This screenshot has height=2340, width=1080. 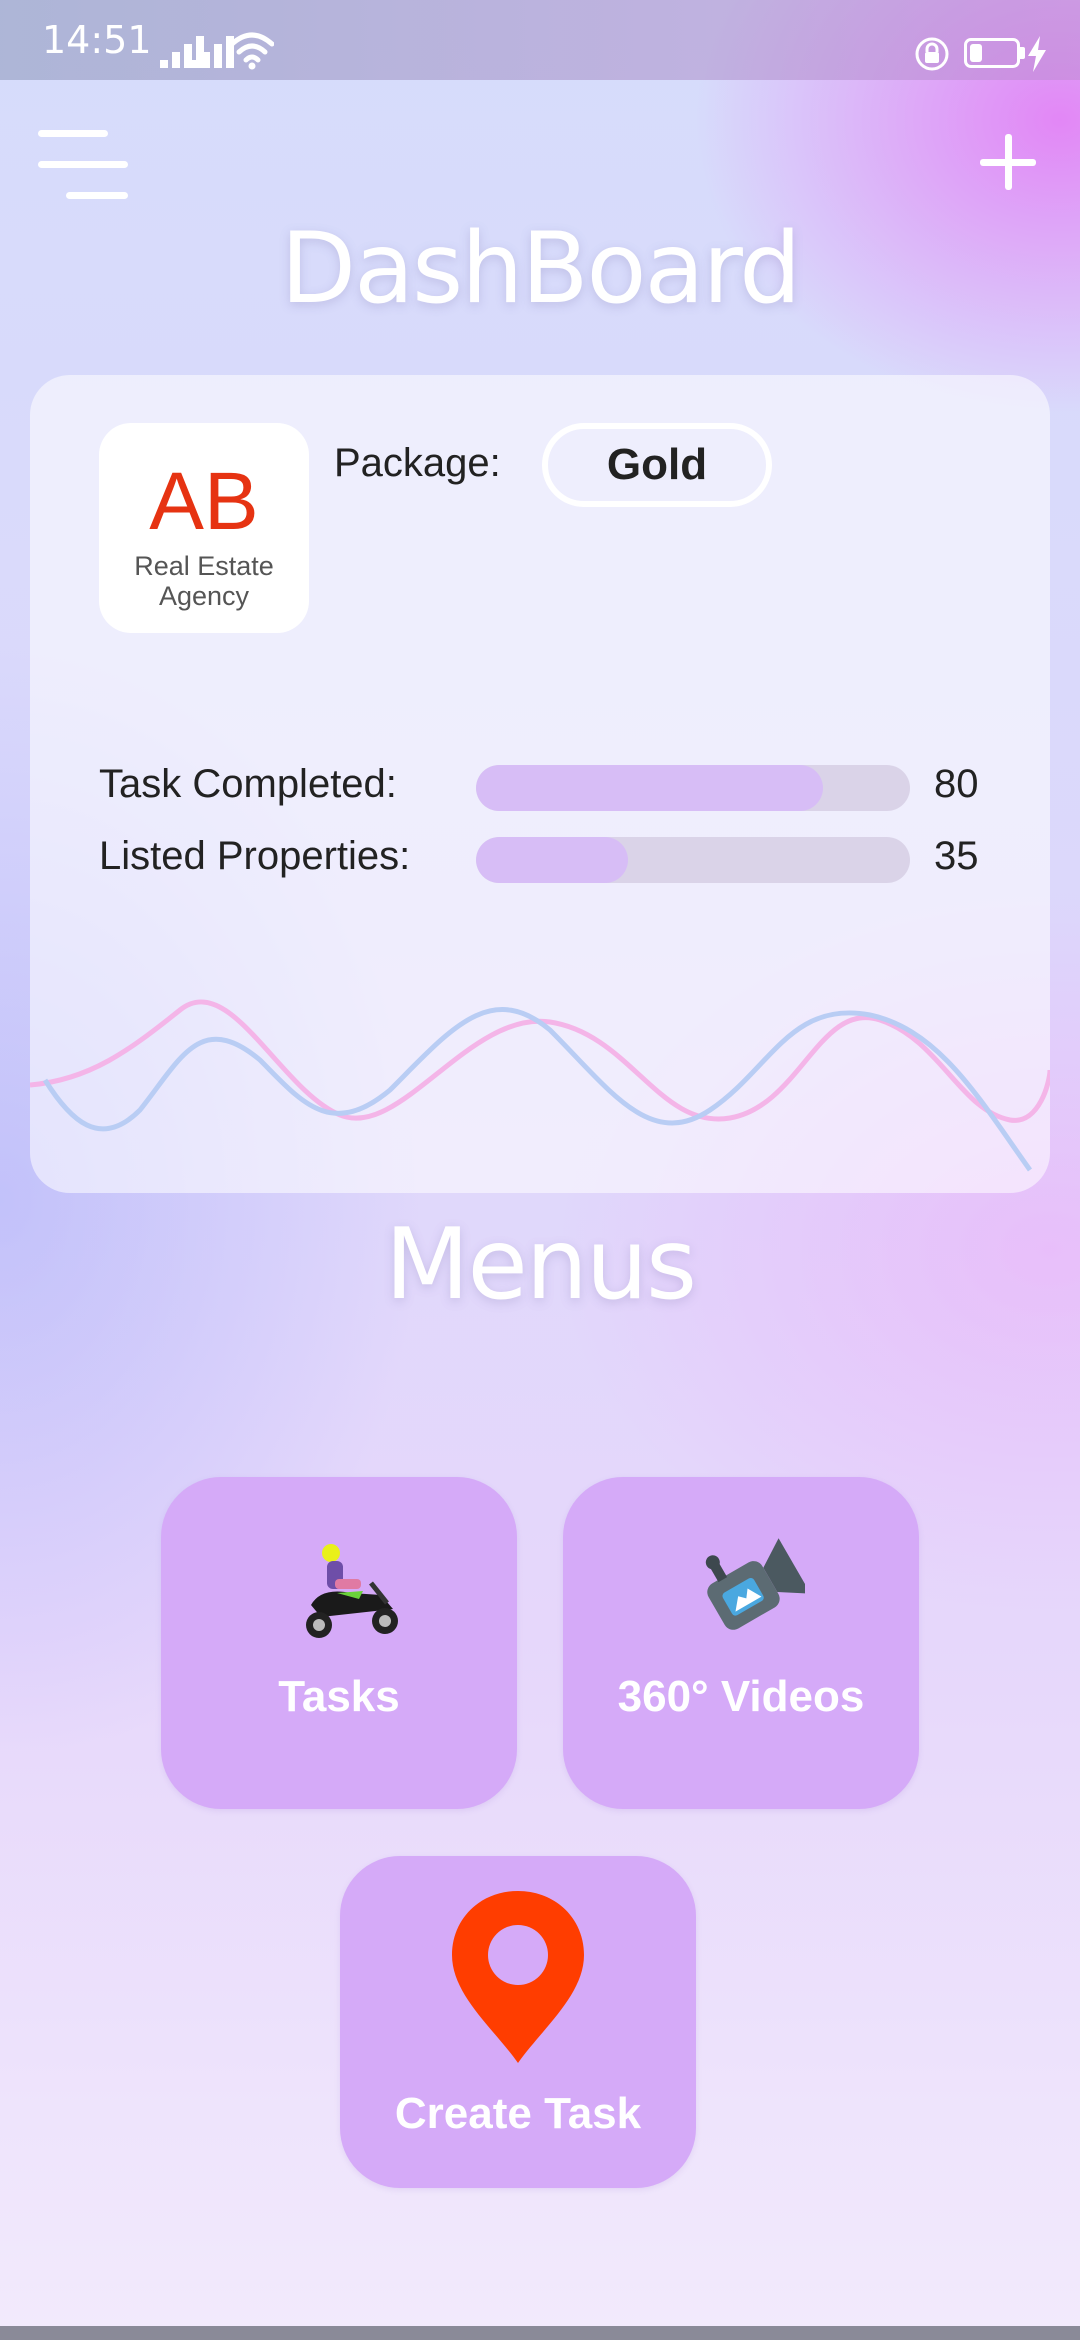 What do you see at coordinates (518, 2113) in the screenshot?
I see `create-task-label: Create Task` at bounding box center [518, 2113].